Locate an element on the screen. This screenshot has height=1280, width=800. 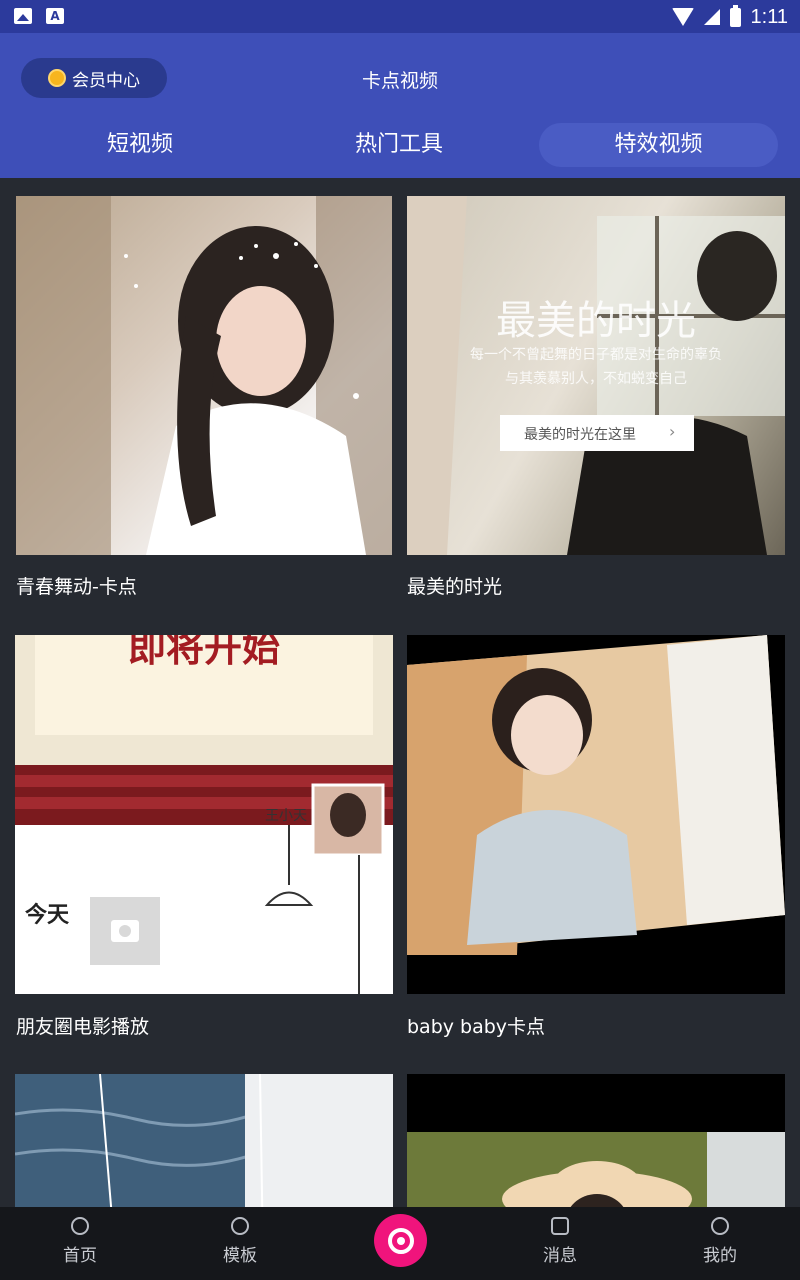
wifi-icon is located at coordinates (682, 17).